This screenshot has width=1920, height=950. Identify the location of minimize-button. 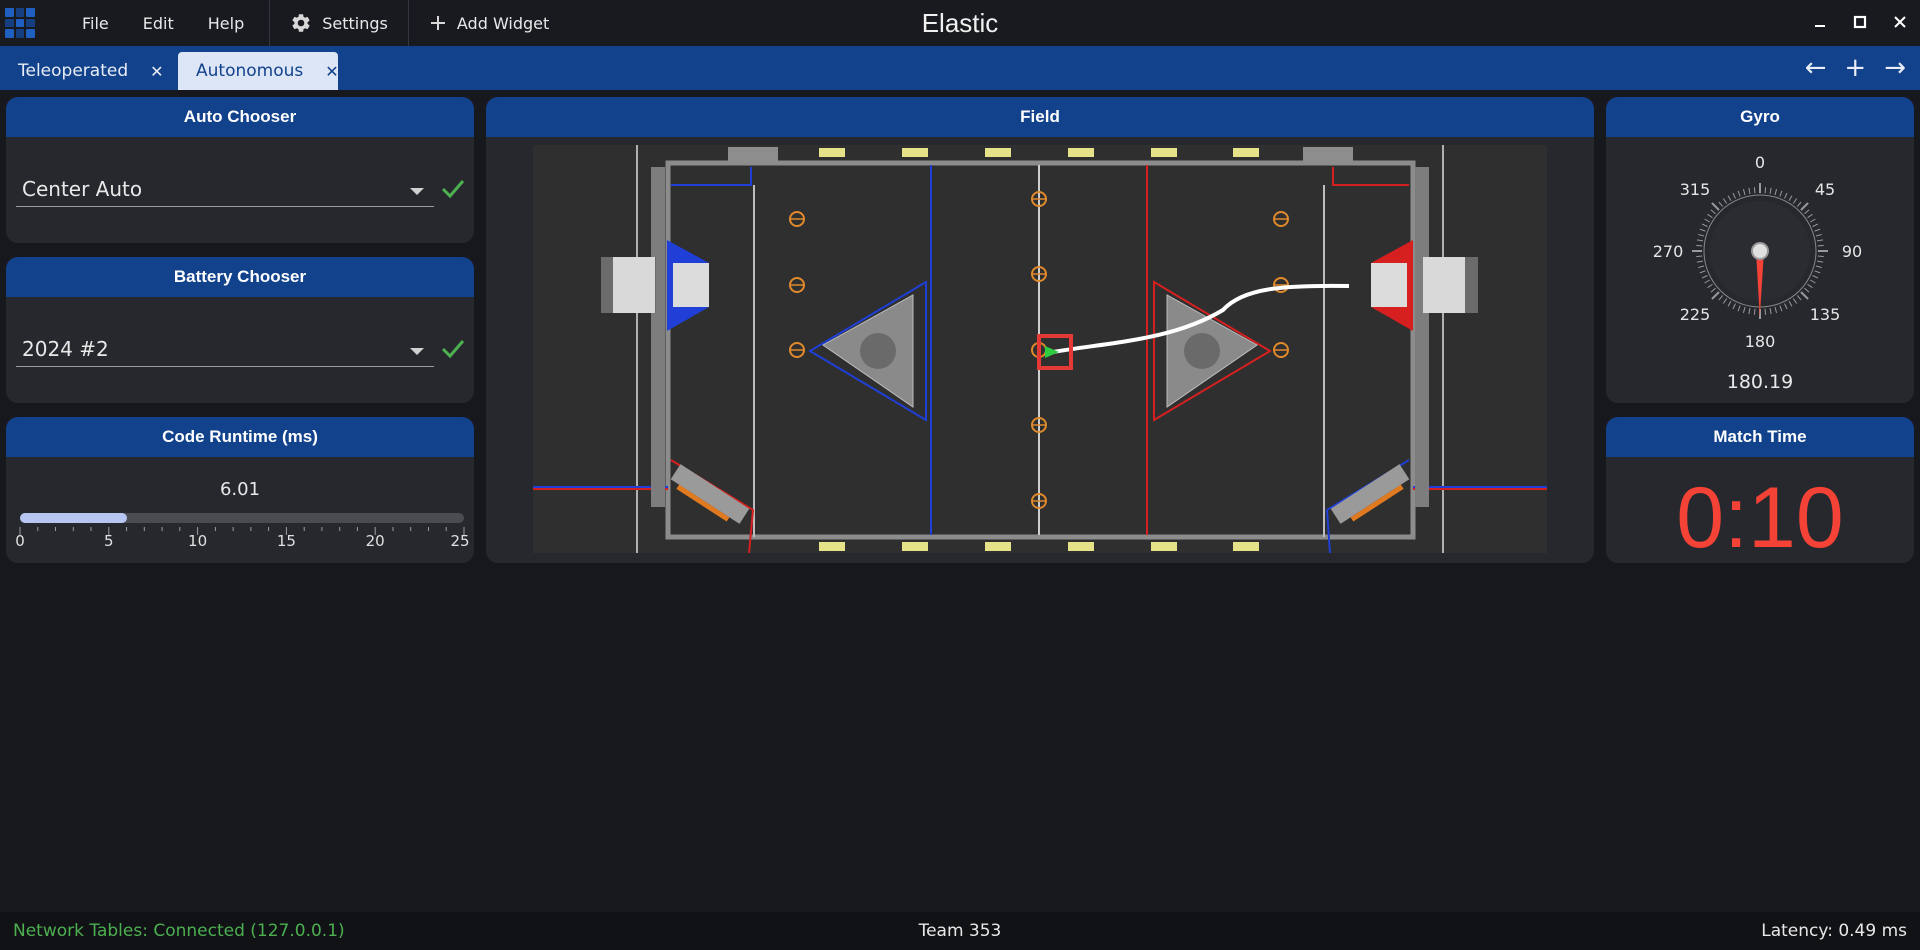
(1820, 23).